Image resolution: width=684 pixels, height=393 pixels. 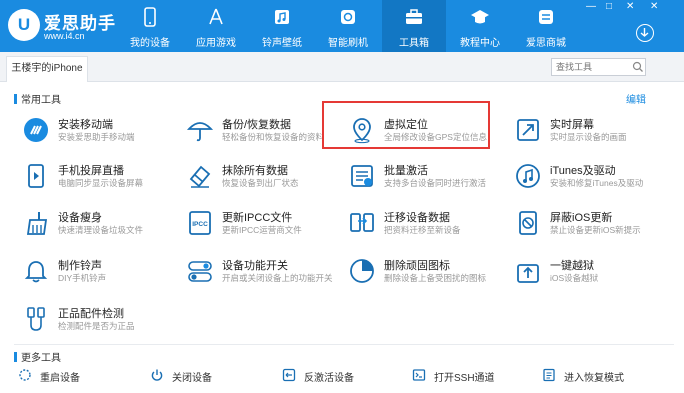 I want to click on more-label: 打开SSH通道, so click(x=464, y=378).